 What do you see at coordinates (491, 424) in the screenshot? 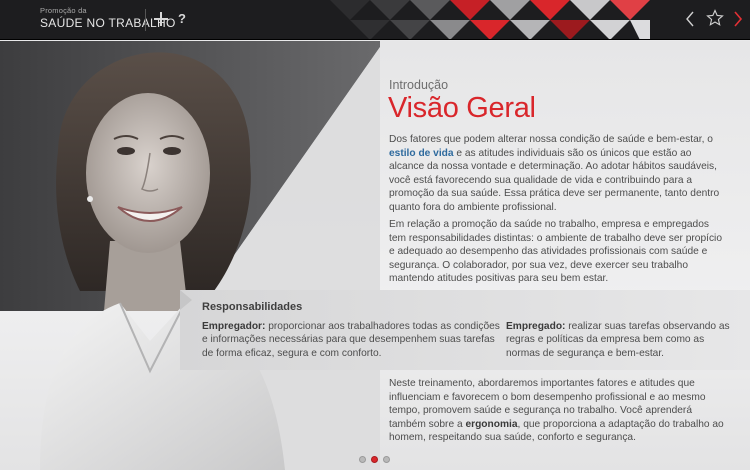
I see `ergonomics-term: ergonomia` at bounding box center [491, 424].